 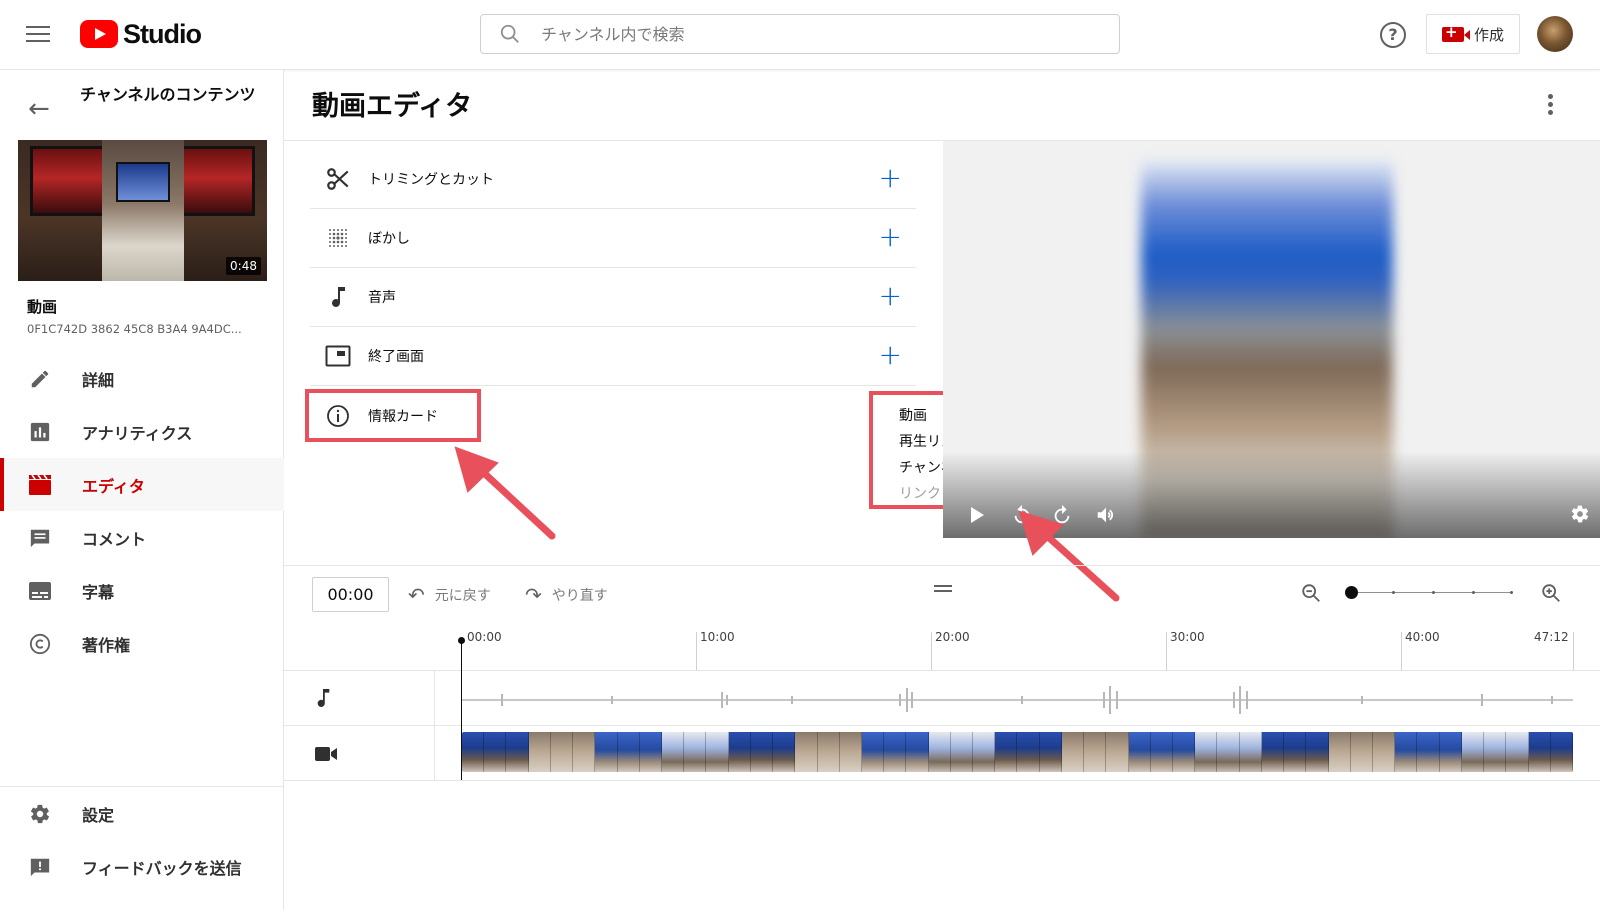 What do you see at coordinates (326, 754) in the screenshot?
I see `video-track-icon` at bounding box center [326, 754].